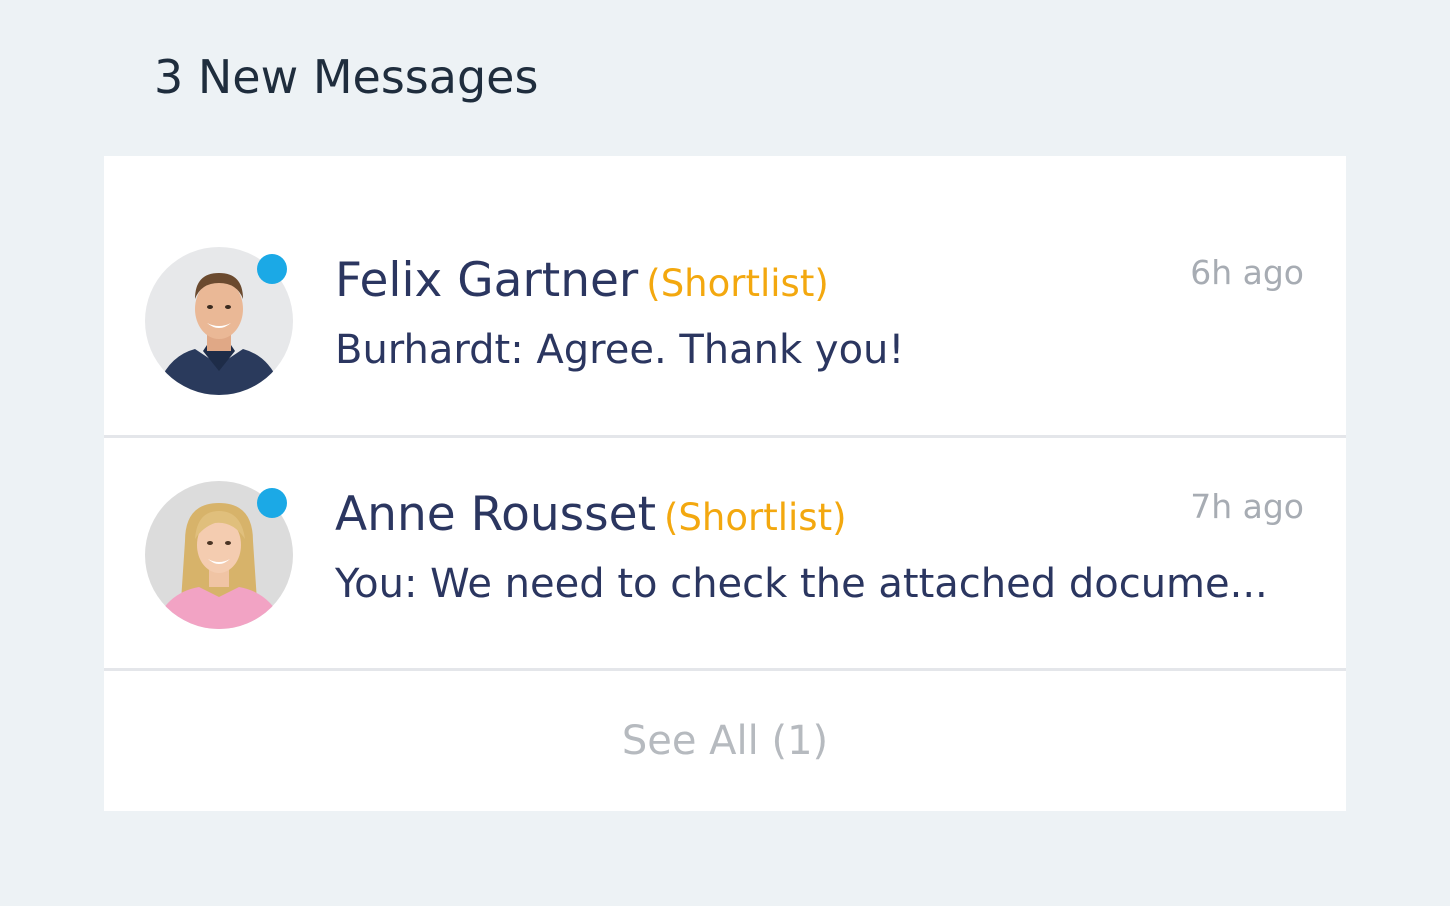 The image size is (1450, 906). Describe the element at coordinates (346, 77) in the screenshot. I see `page-title: 3 New Messages` at that location.